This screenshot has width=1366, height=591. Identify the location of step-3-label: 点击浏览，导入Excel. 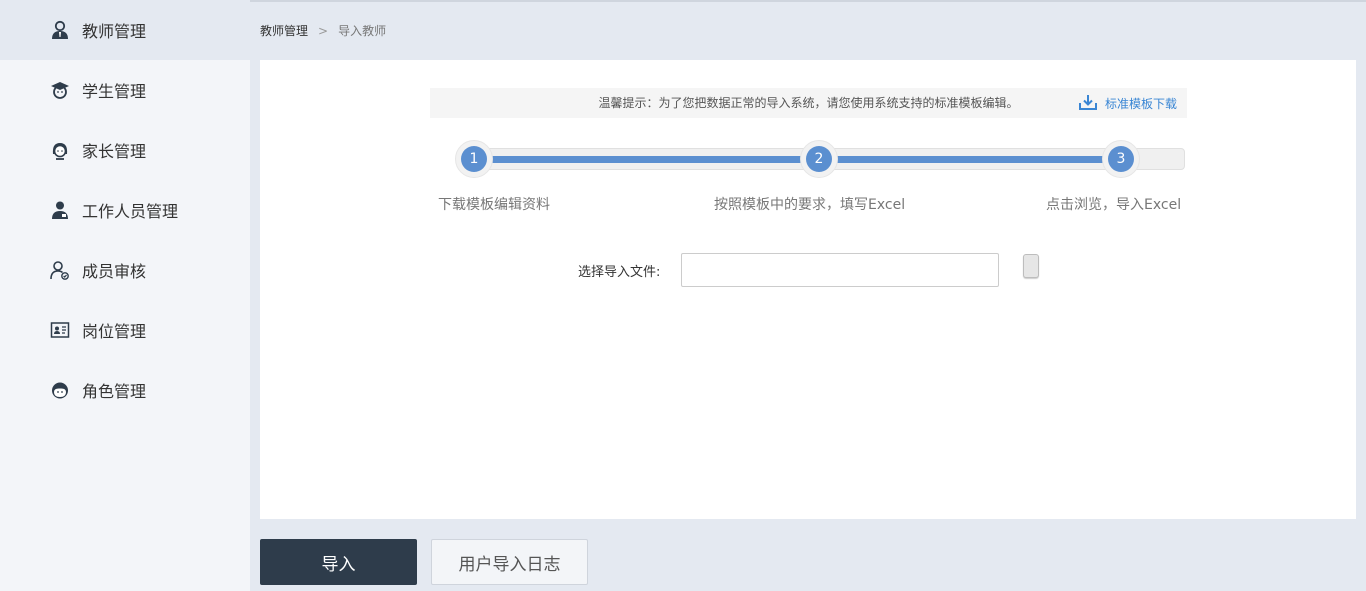
(1114, 205).